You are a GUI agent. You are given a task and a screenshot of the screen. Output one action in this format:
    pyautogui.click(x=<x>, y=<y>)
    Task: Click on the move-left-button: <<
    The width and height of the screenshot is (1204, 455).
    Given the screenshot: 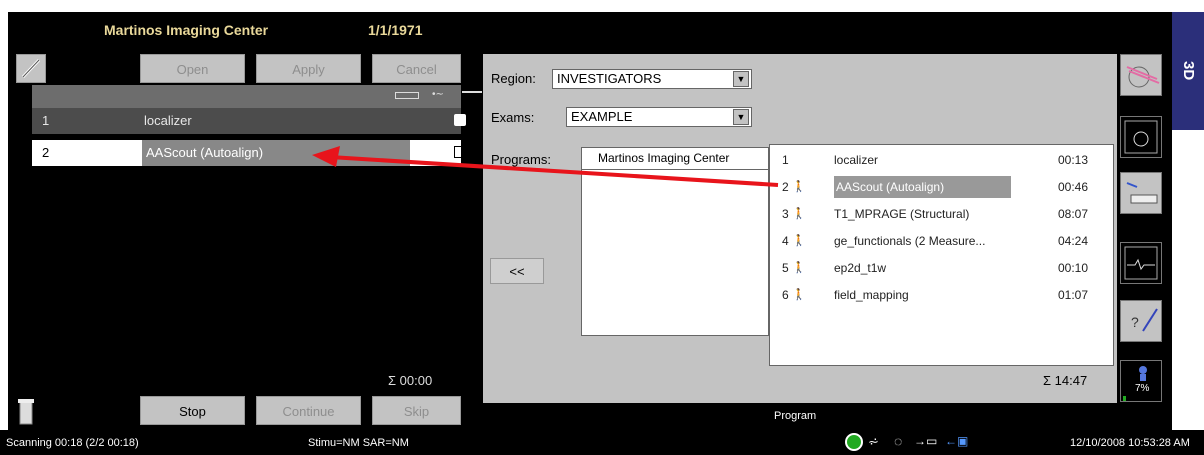 What is the action you would take?
    pyautogui.click(x=517, y=271)
    